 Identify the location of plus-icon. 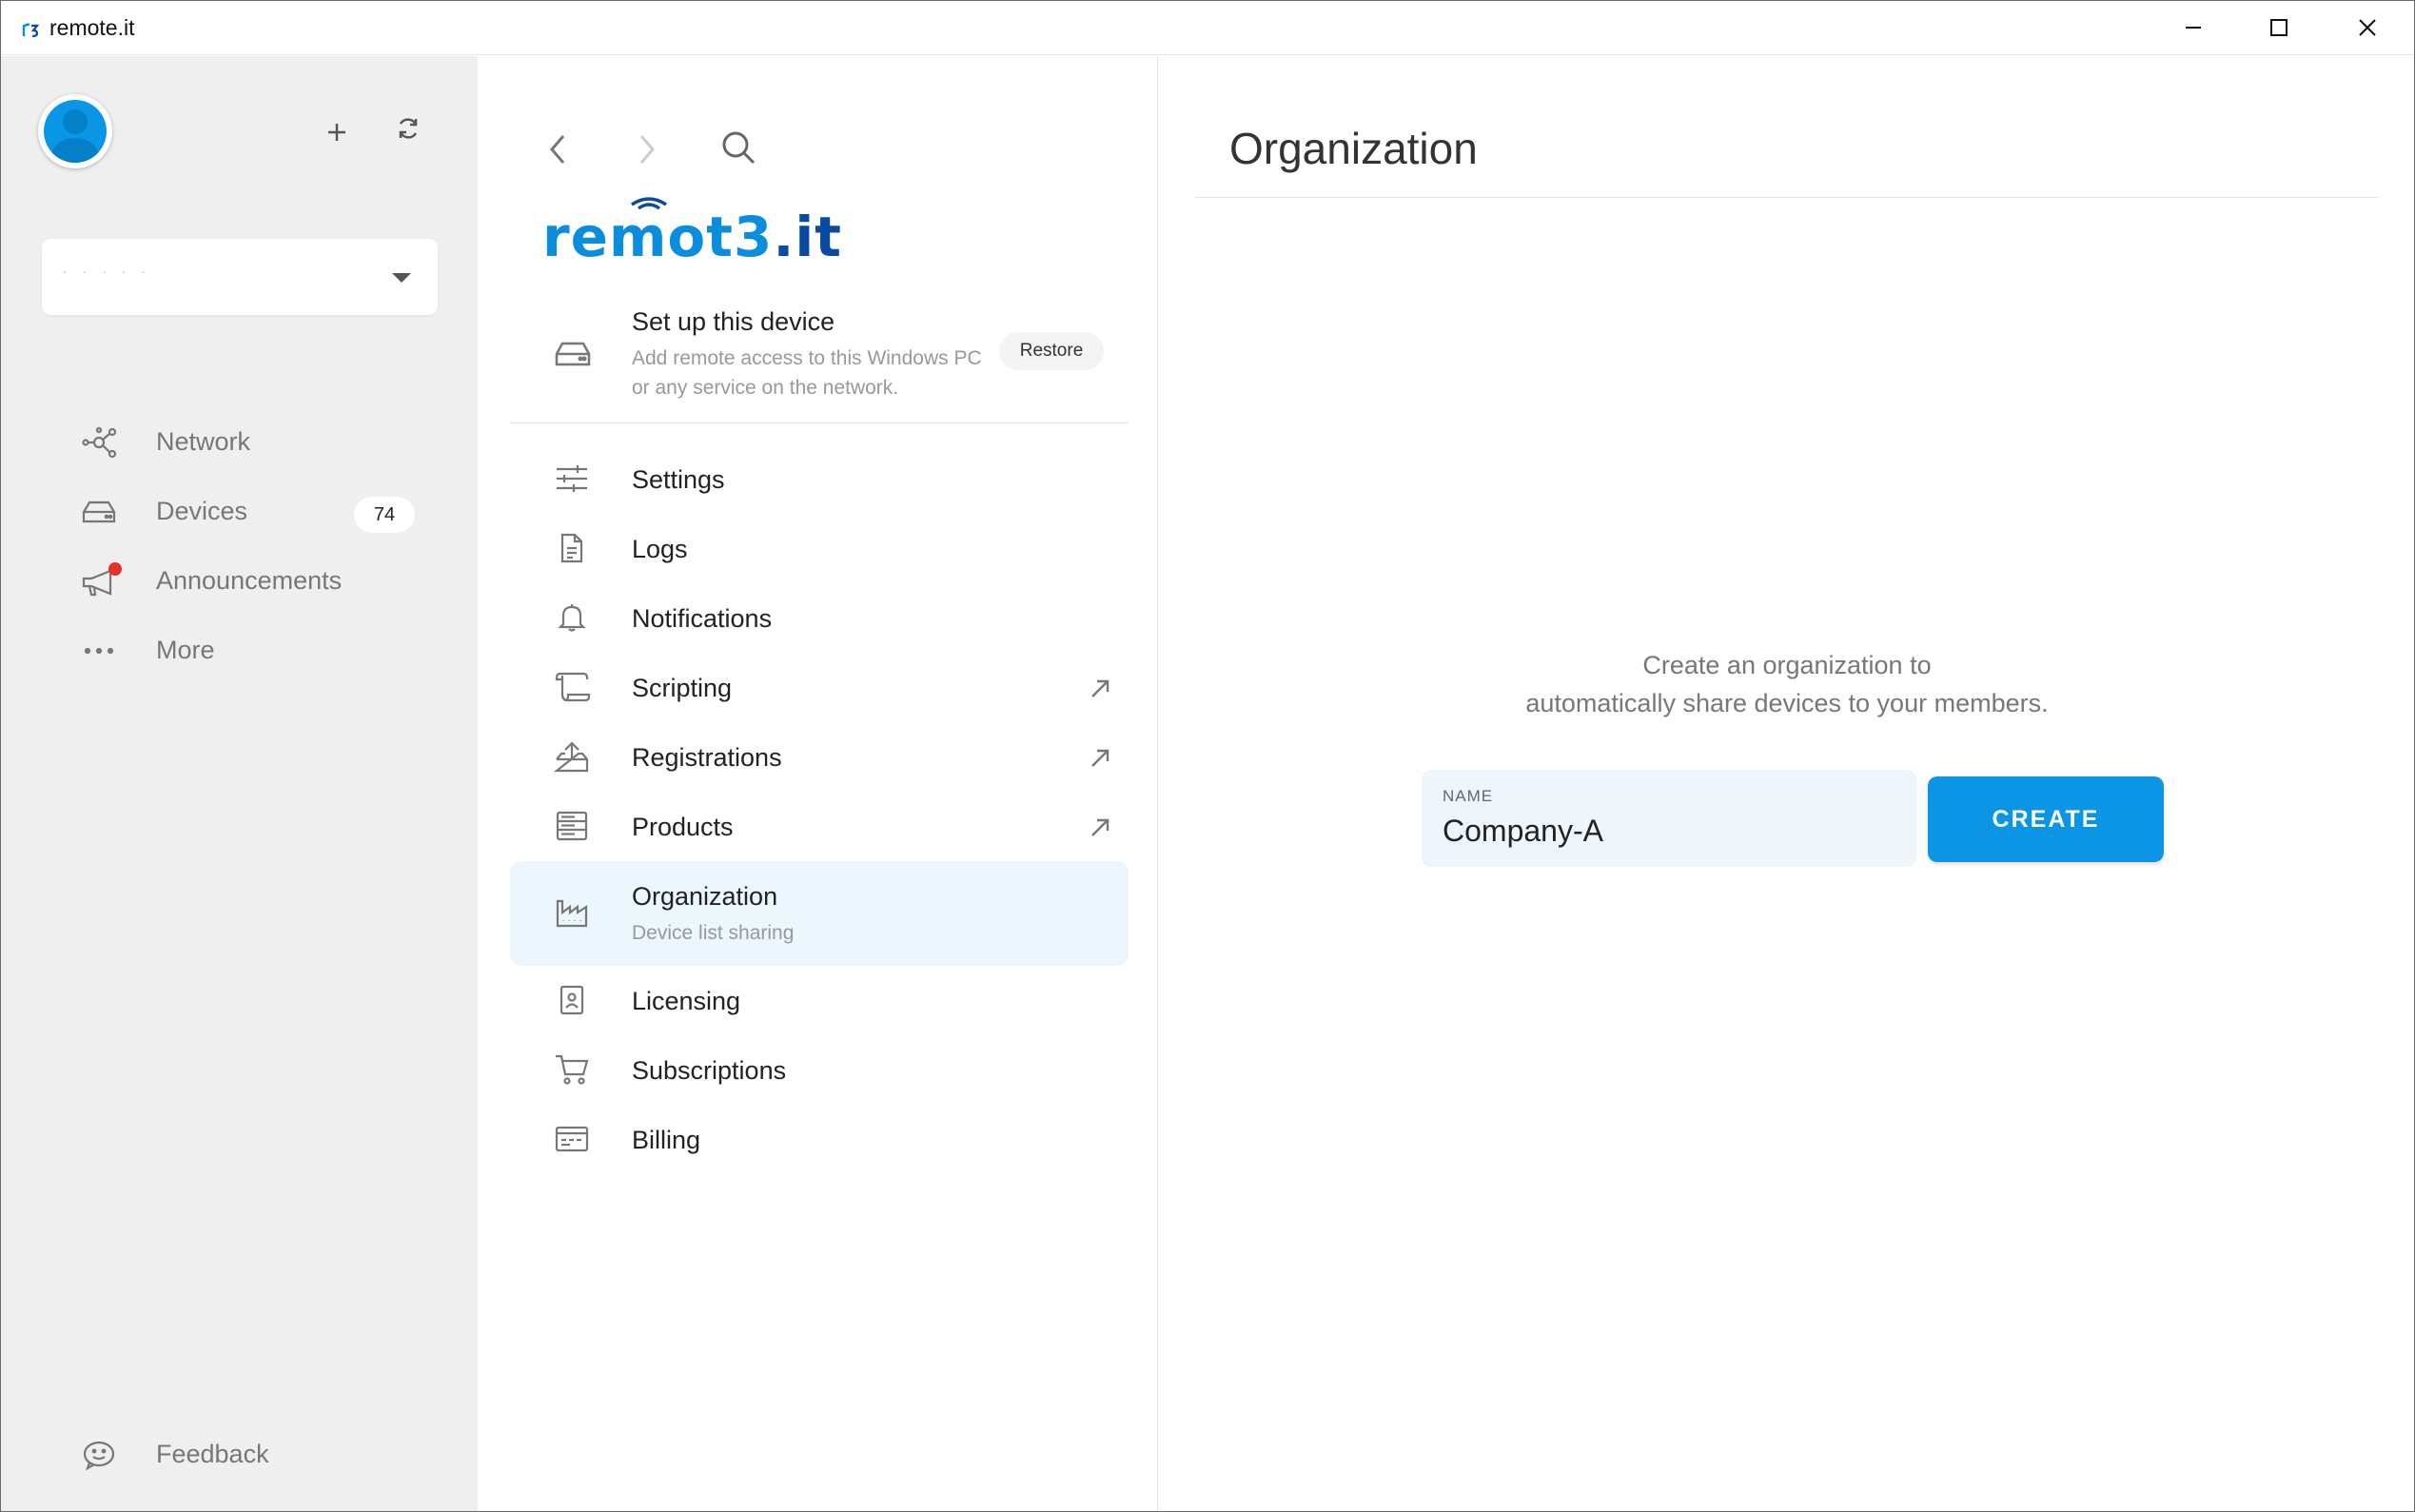
(336, 132).